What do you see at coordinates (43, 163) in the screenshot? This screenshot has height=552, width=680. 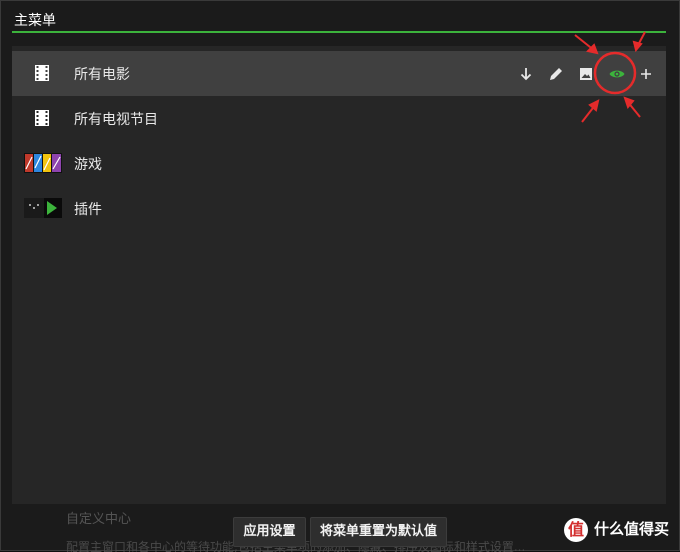 I see `games-thumbnail-icon` at bounding box center [43, 163].